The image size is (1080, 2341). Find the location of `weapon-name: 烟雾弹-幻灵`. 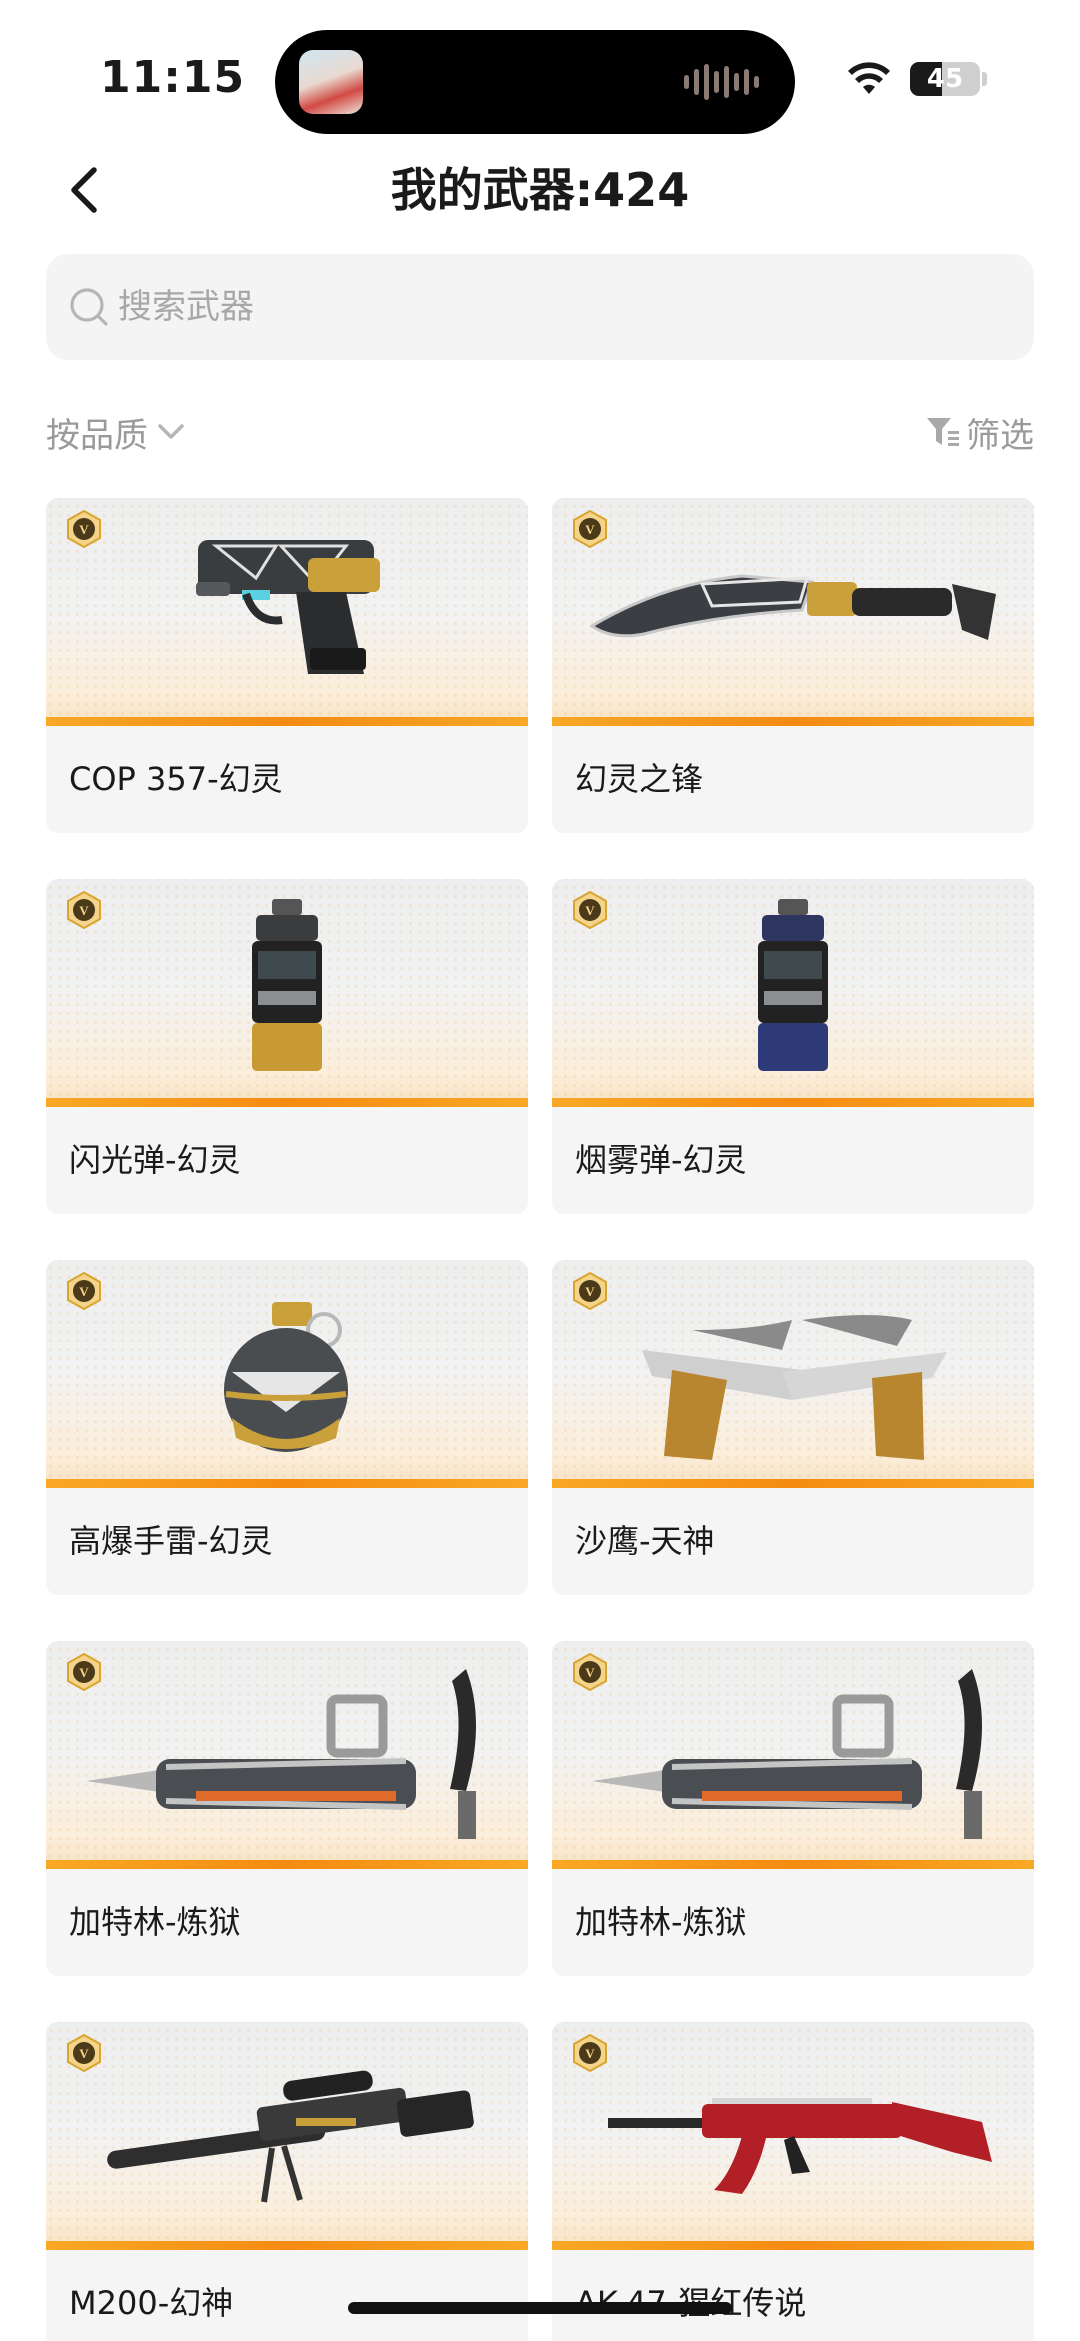

weapon-name: 烟雾弹-幻灵 is located at coordinates (661, 1160).